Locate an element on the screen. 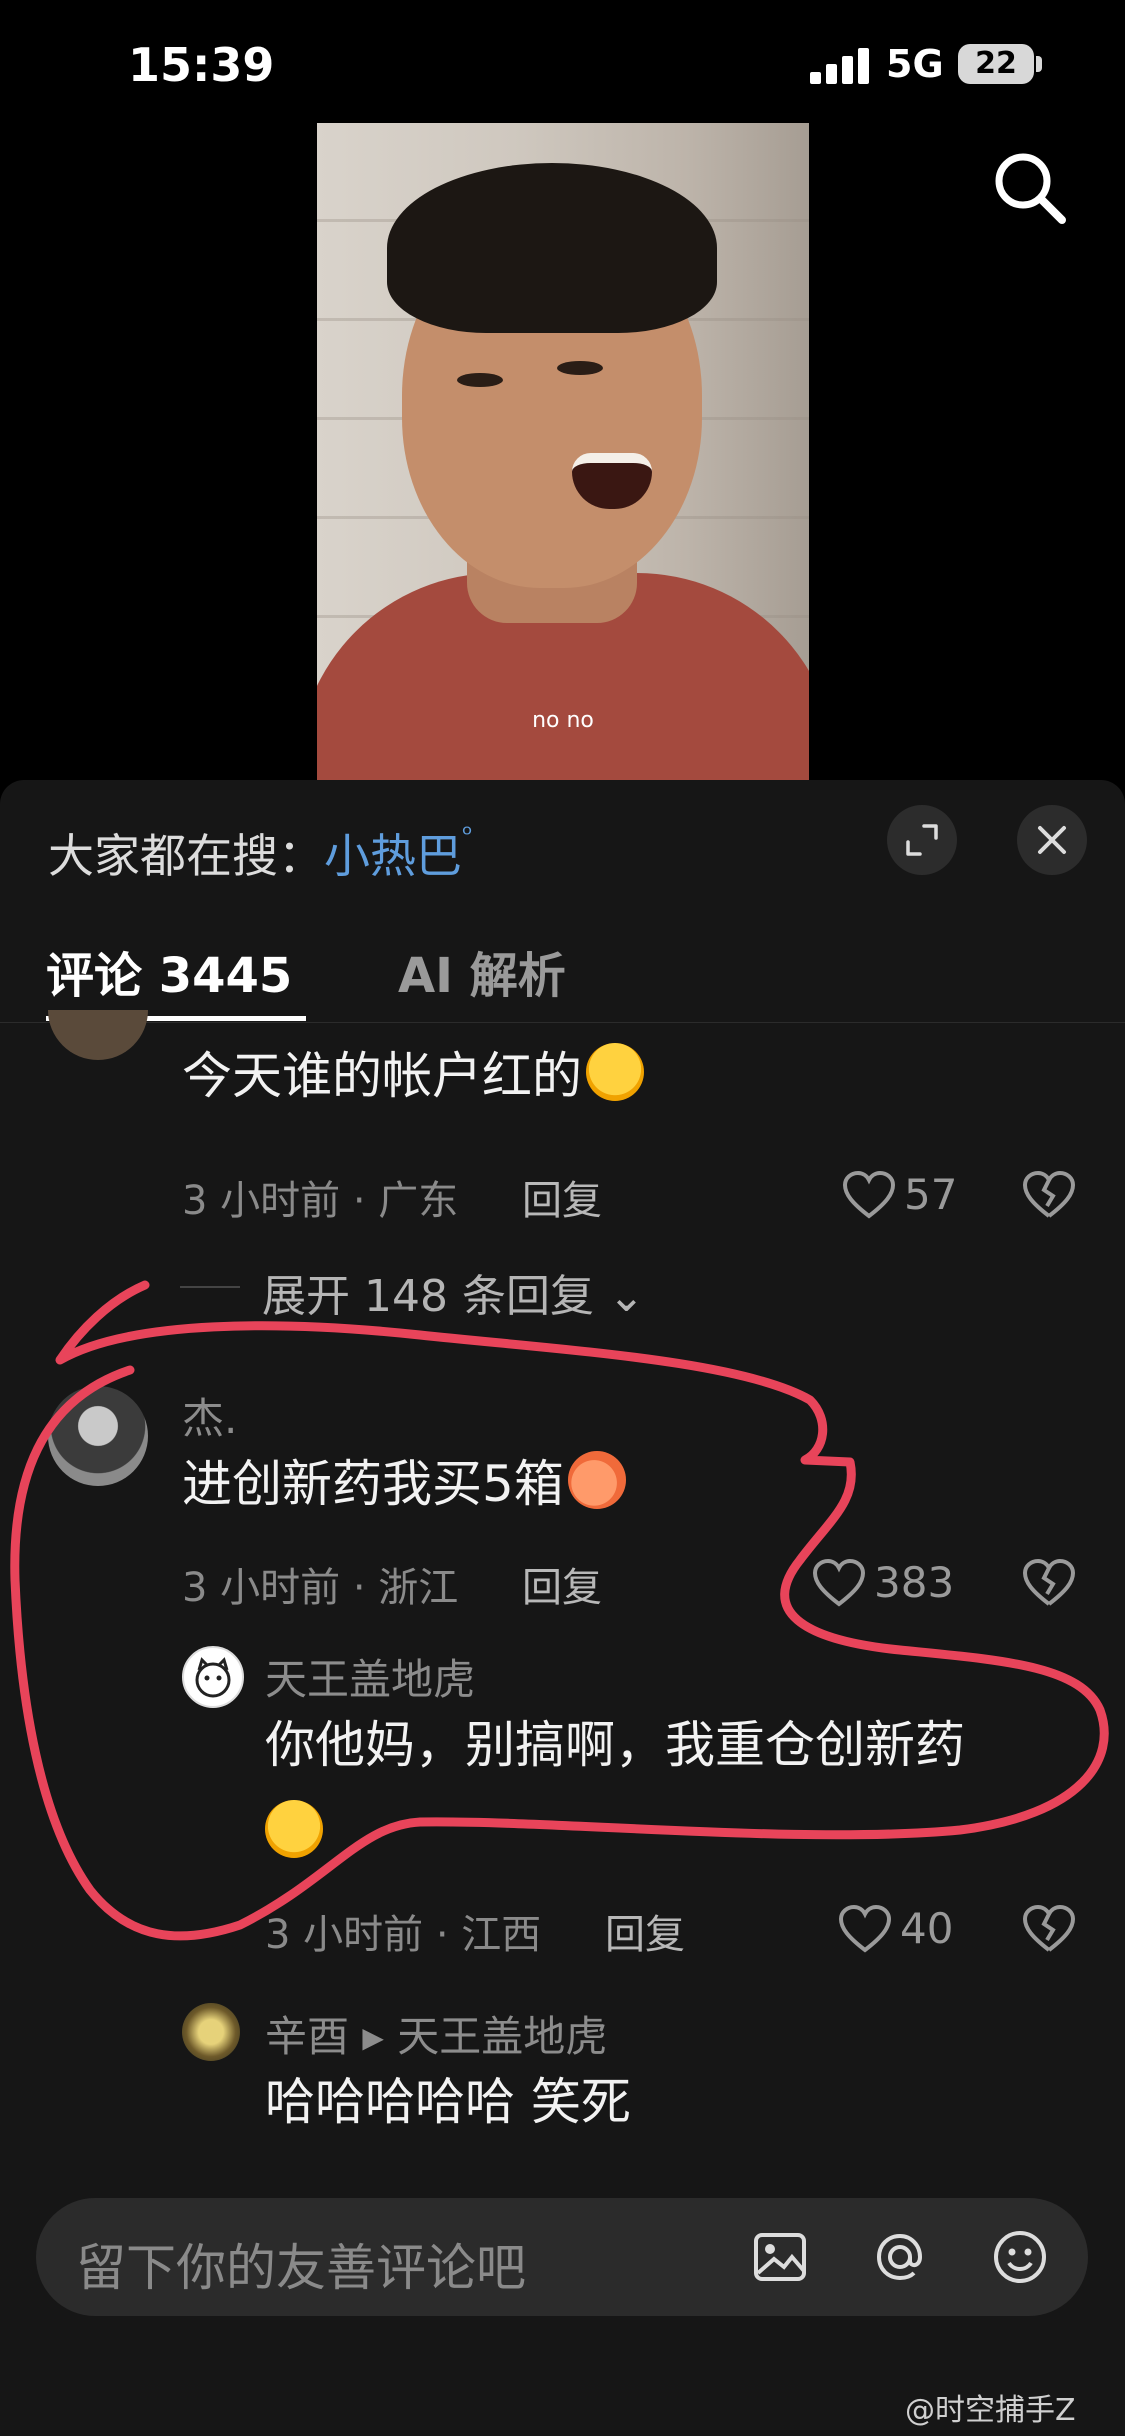 The height and width of the screenshot is (2436, 1125). close-button is located at coordinates (1052, 840).